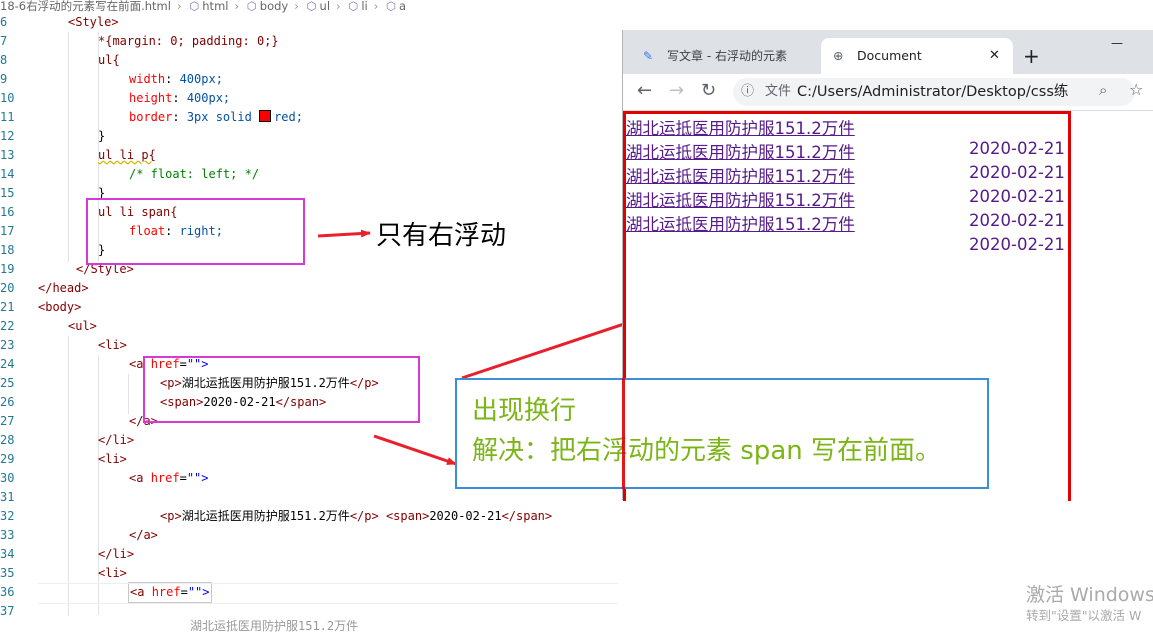 The height and width of the screenshot is (636, 1153). What do you see at coordinates (60, 307) in the screenshot?
I see `code-line: <body>` at bounding box center [60, 307].